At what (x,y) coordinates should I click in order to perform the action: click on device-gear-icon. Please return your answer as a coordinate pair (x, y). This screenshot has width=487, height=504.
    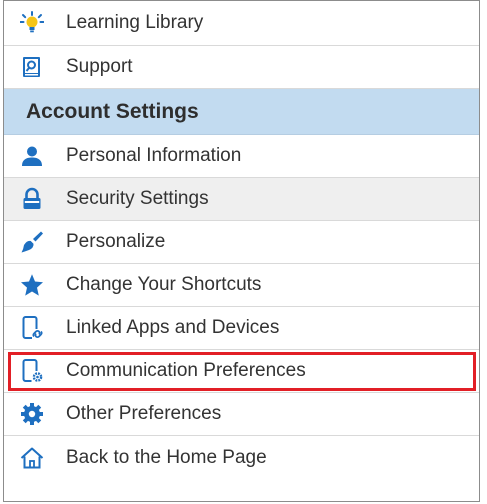
    Looking at the image, I should click on (32, 371).